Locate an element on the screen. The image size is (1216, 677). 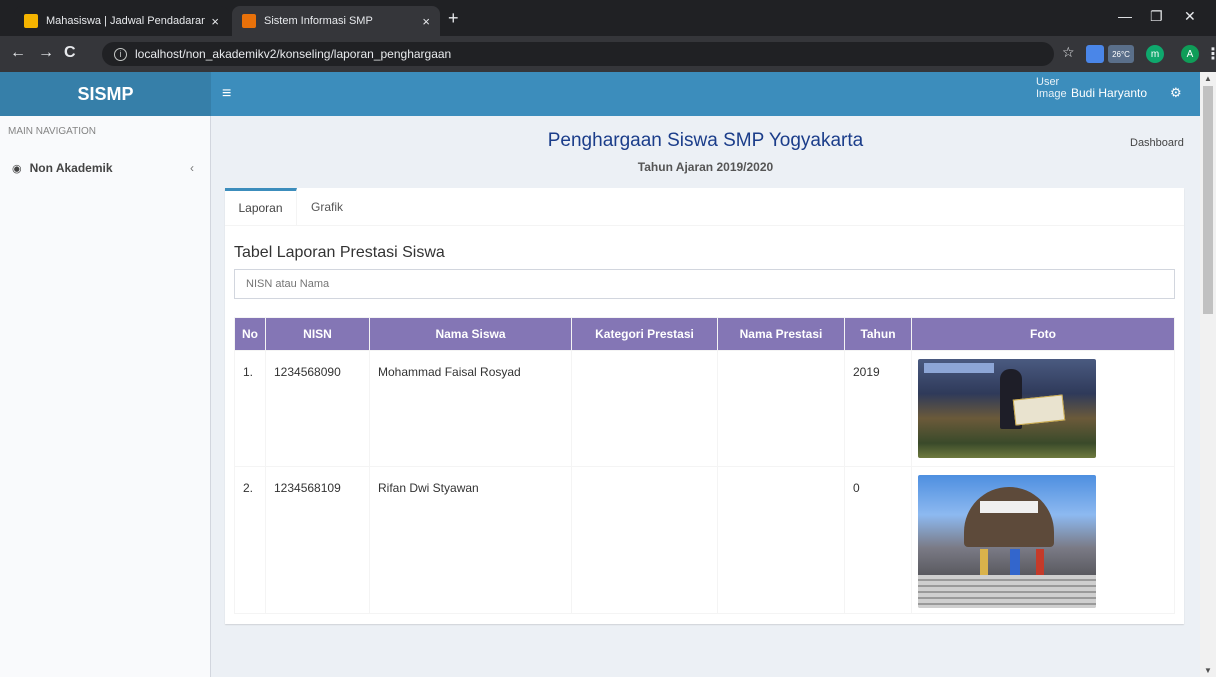
browser-tab-sismp: Sistem Informasi SMP × is located at coordinates (336, 21).